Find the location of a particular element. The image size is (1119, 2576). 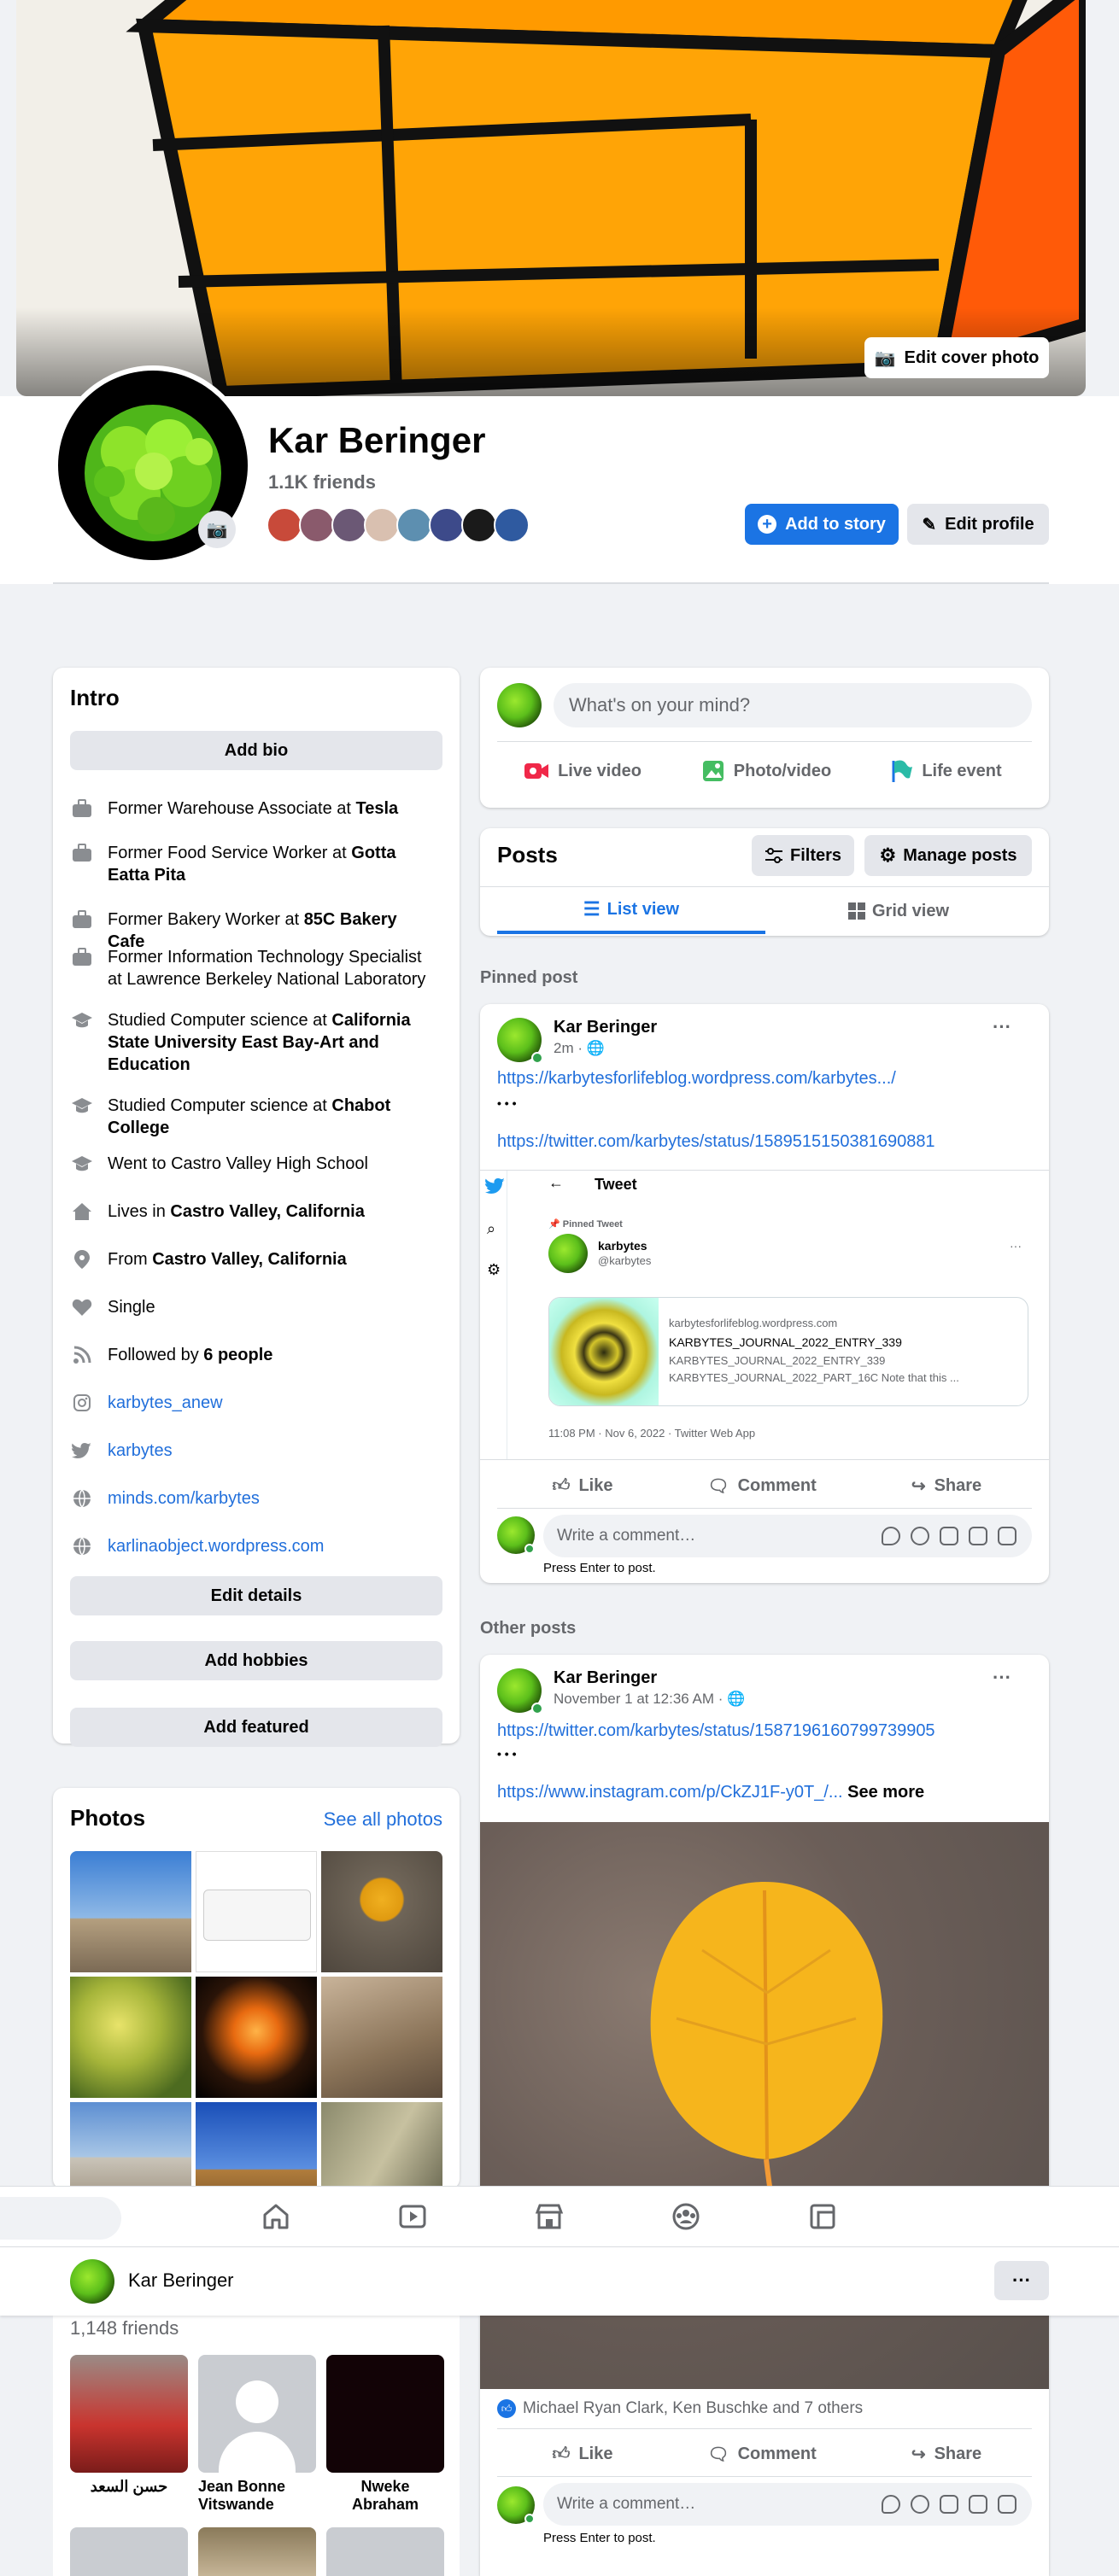

see-all-photos-link: See all photos is located at coordinates (383, 1819).